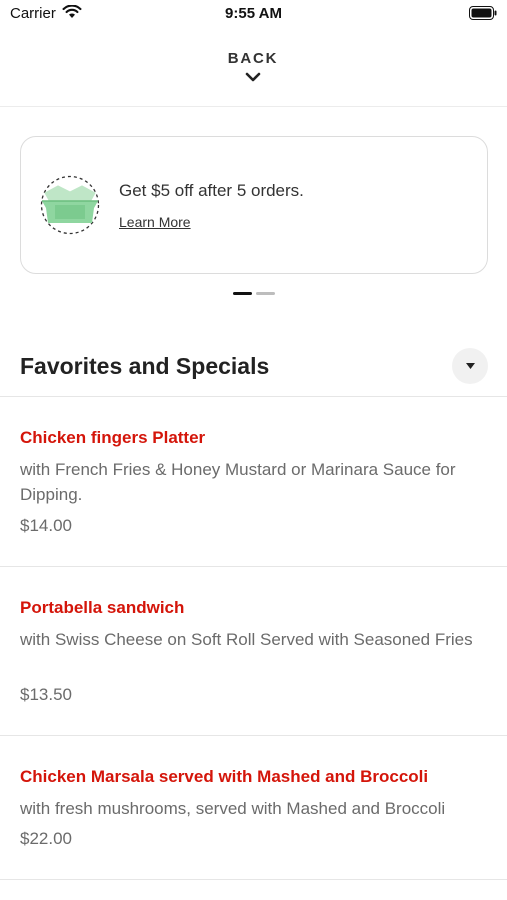  Describe the element at coordinates (46, 525) in the screenshot. I see `menu-item-price: $14.00` at that location.